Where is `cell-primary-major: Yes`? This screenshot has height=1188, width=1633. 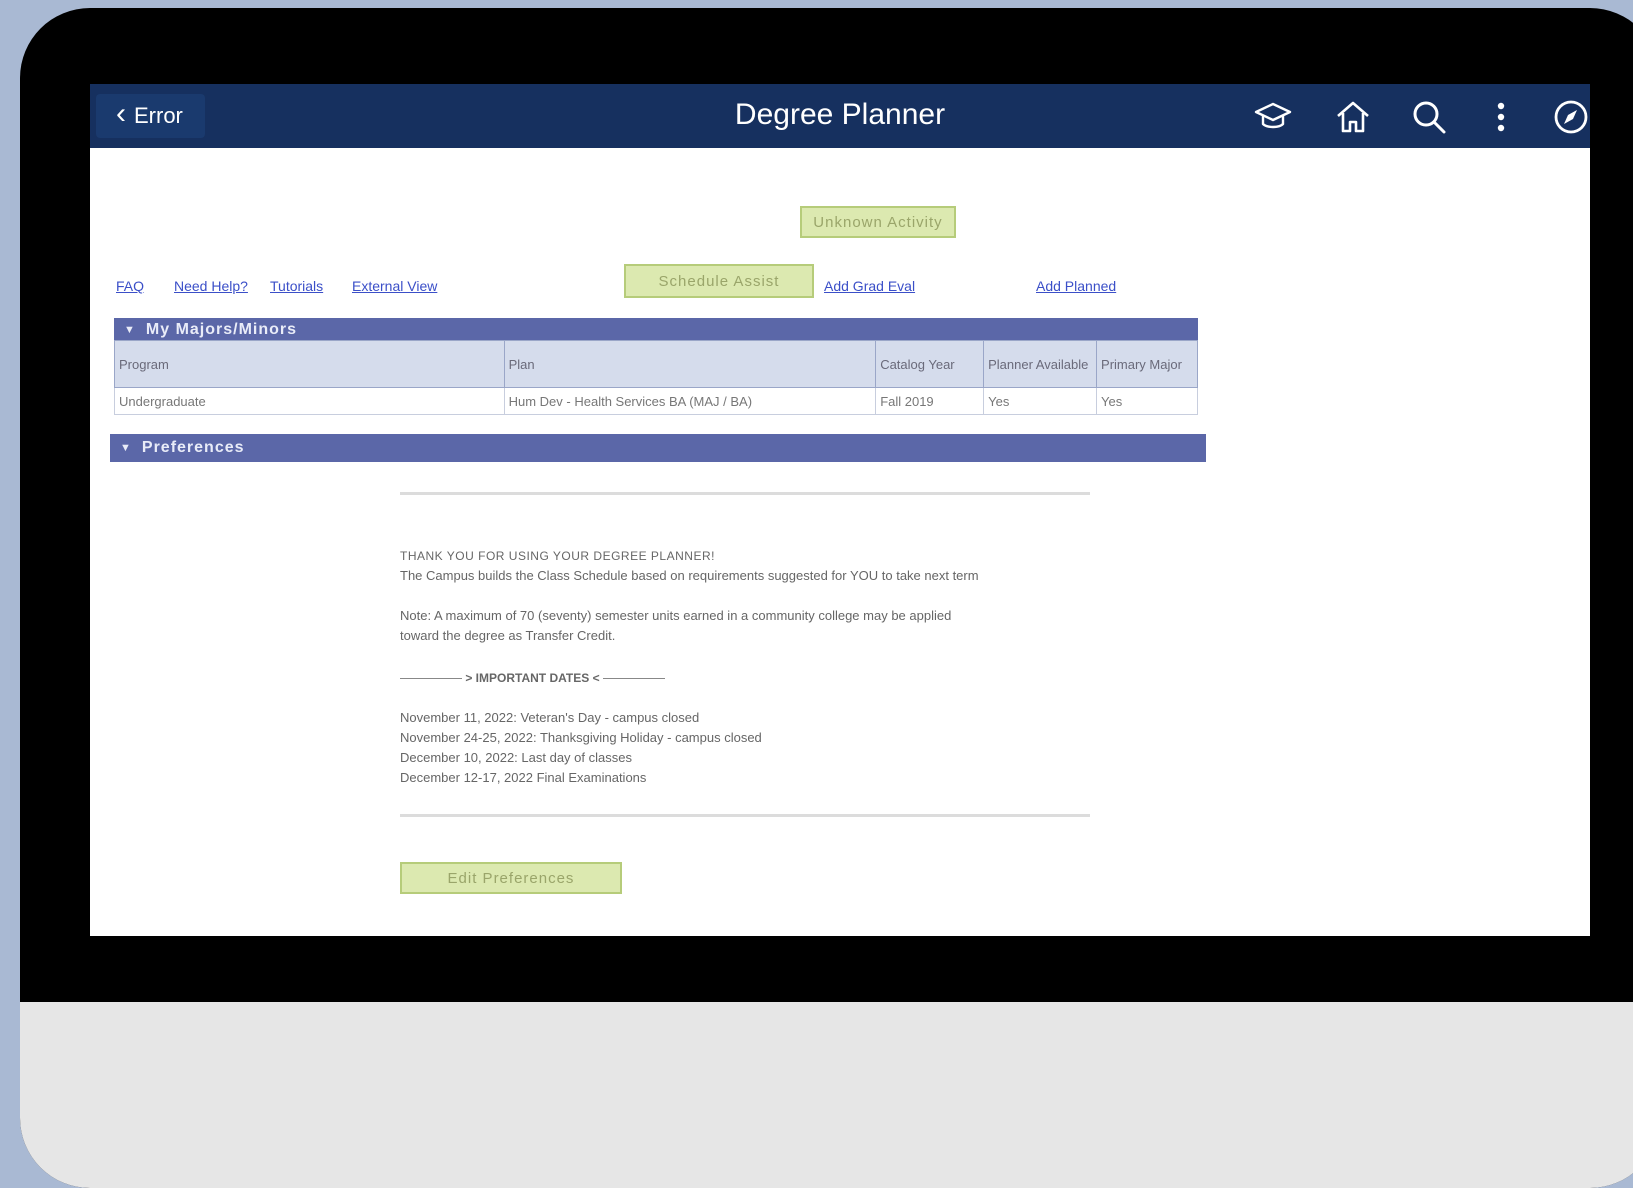 cell-primary-major: Yes is located at coordinates (1147, 401).